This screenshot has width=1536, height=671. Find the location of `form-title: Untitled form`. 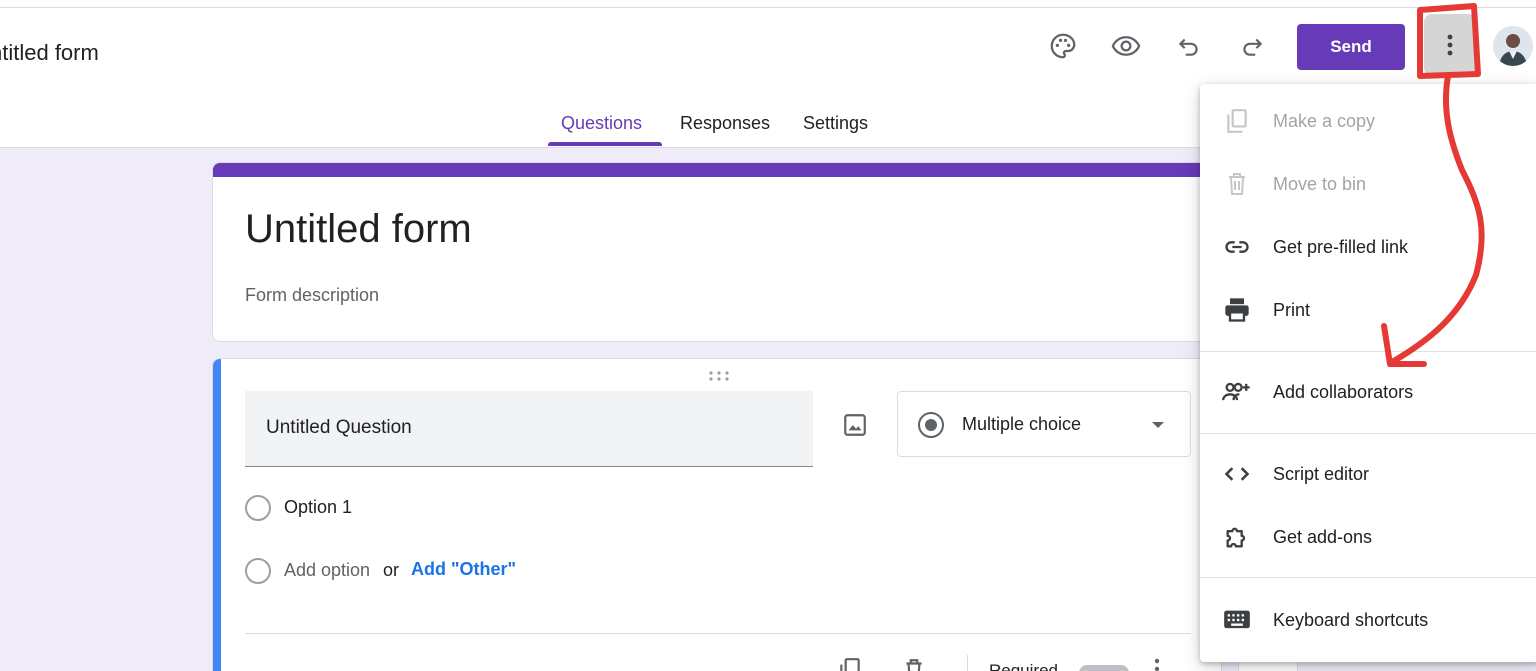

form-title: Untitled form is located at coordinates (358, 229).